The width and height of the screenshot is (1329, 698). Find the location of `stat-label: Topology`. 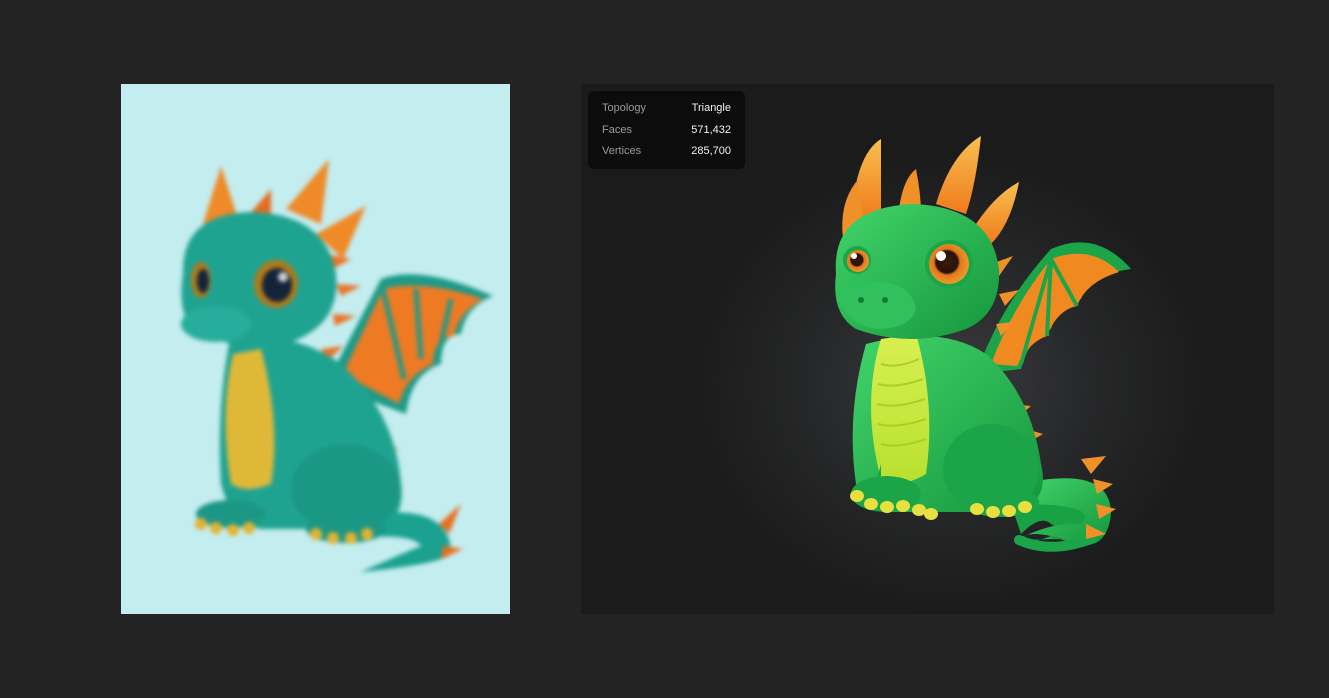

stat-label: Topology is located at coordinates (624, 108).